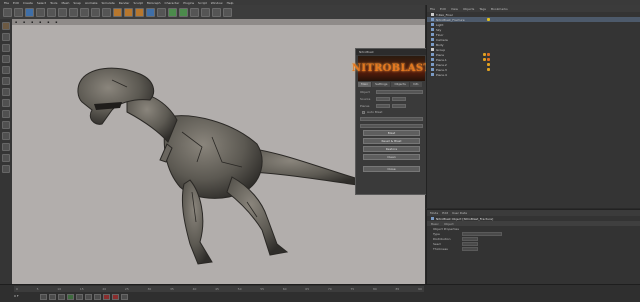 The width and height of the screenshot is (640, 302). What do you see at coordinates (84, 12) in the screenshot?
I see `axis-y-icon` at bounding box center [84, 12].